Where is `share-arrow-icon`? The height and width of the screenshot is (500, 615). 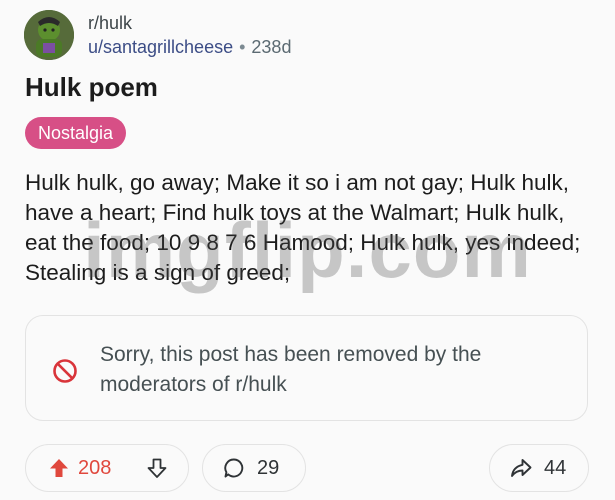 share-arrow-icon is located at coordinates (521, 468).